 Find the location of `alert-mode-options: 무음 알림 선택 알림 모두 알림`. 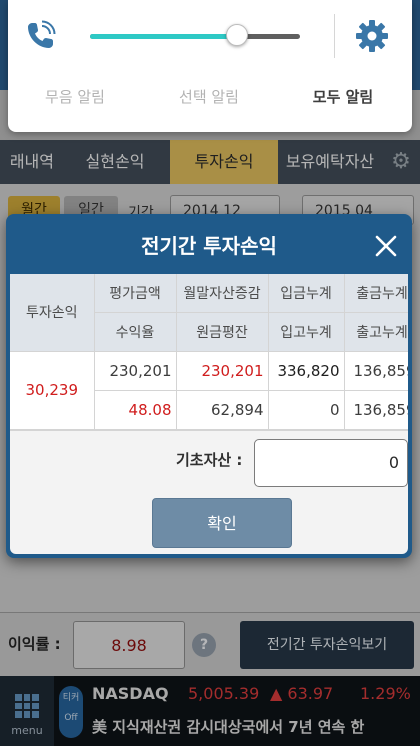

alert-mode-options: 무음 알림 선택 알림 모두 알림 is located at coordinates (210, 101).